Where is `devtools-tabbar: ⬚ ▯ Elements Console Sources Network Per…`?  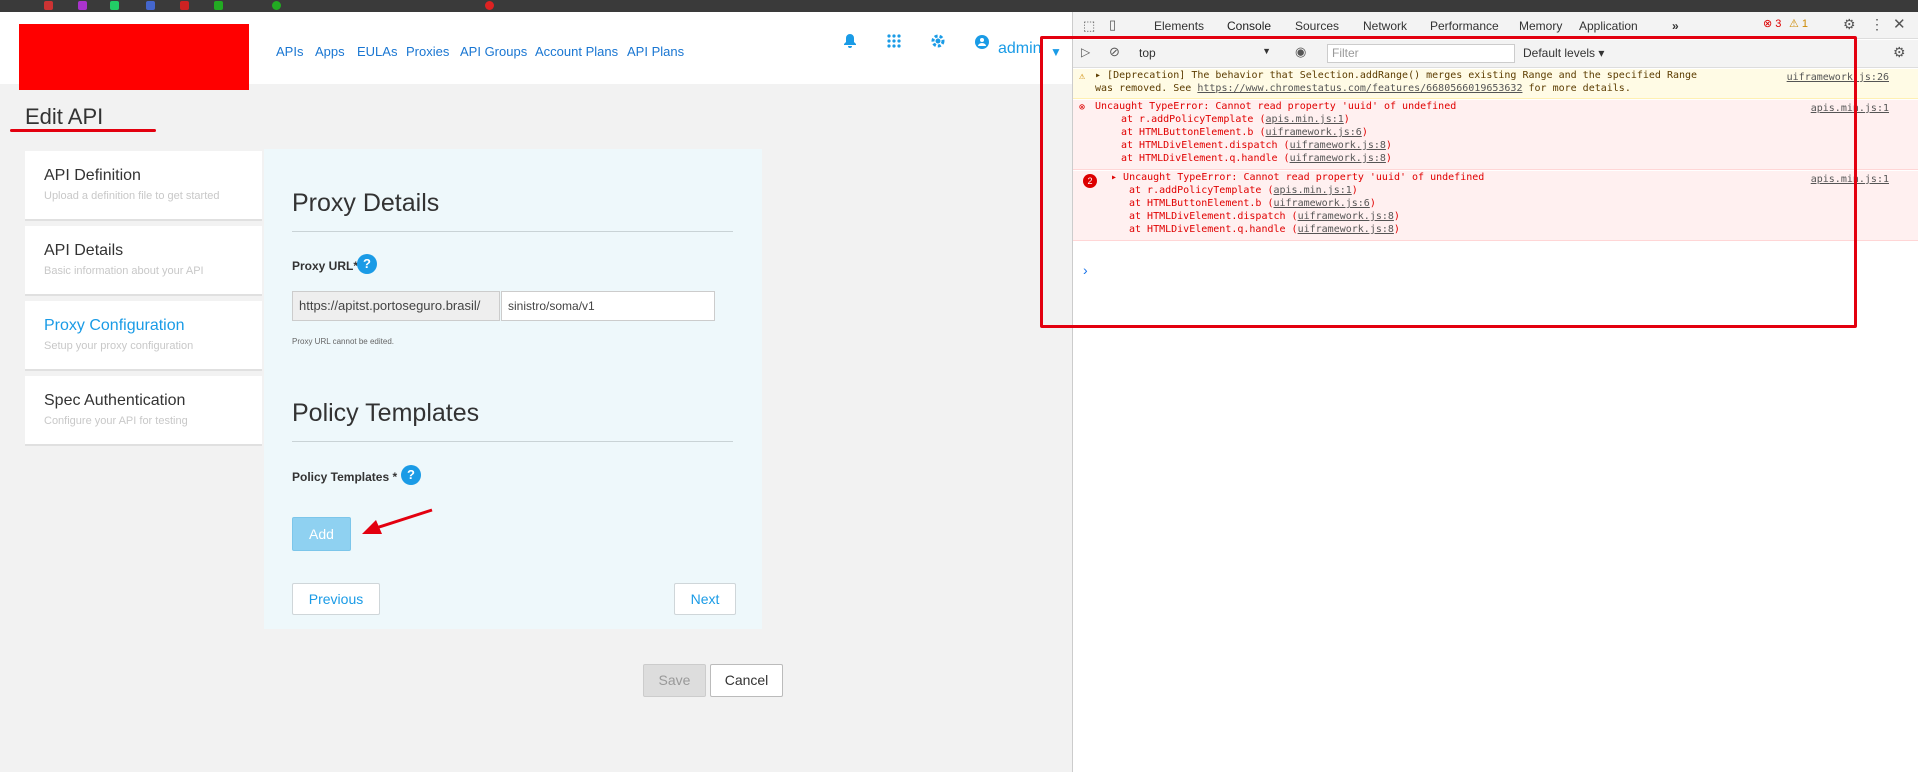 devtools-tabbar: ⬚ ▯ Elements Console Sources Network Per… is located at coordinates (1495, 25).